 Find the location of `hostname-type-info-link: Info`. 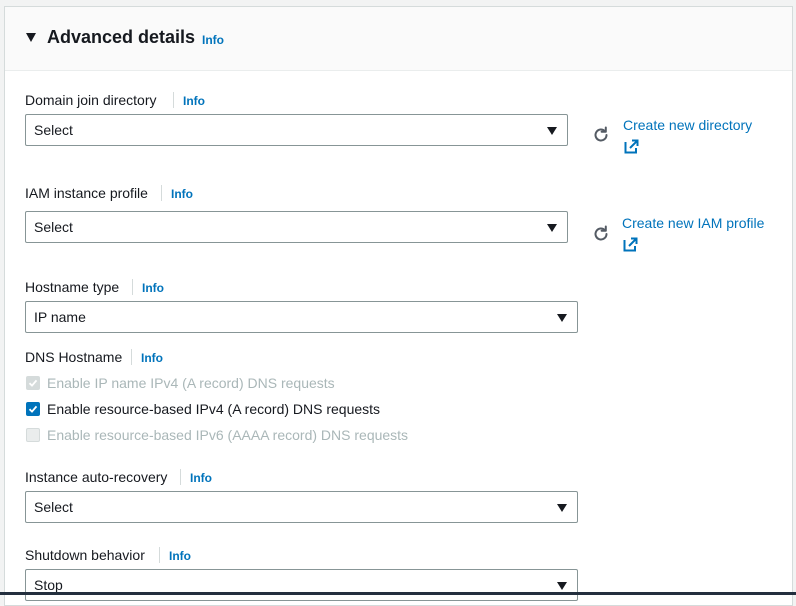

hostname-type-info-link: Info is located at coordinates (153, 288).